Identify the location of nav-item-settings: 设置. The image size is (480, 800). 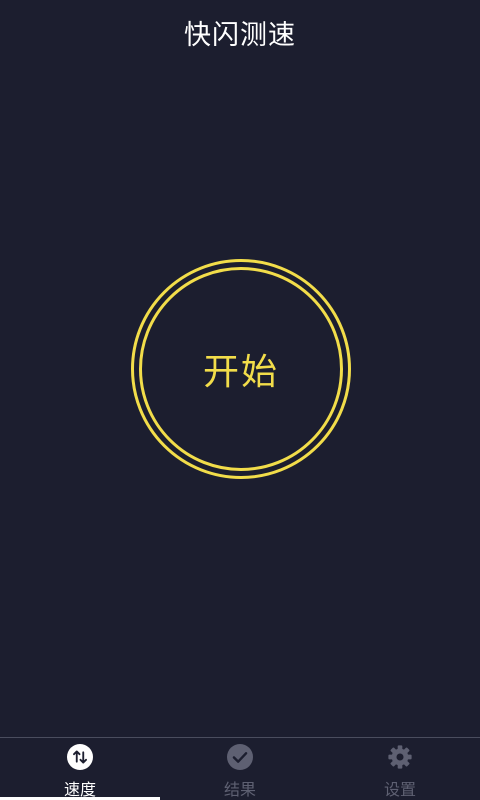
(400, 769).